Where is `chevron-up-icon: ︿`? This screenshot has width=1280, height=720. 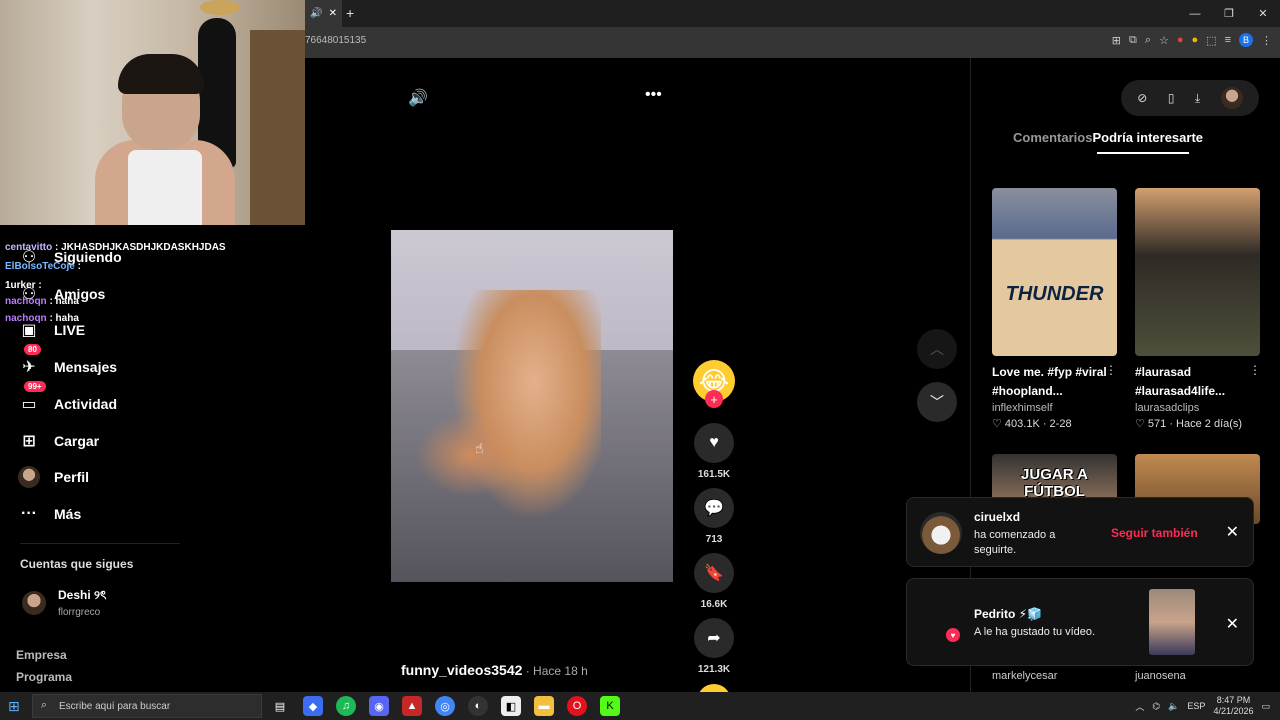
chevron-up-icon: ︿ is located at coordinates (1139, 706).